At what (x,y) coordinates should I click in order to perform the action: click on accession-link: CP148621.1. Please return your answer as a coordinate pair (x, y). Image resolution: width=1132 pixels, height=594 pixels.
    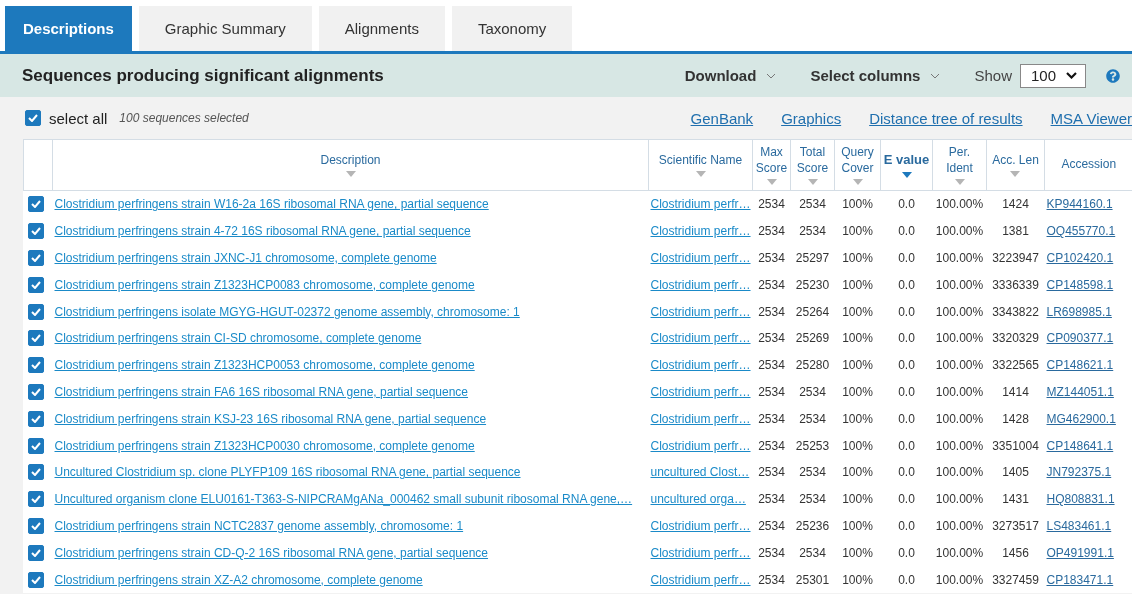
    Looking at the image, I should click on (1080, 365).